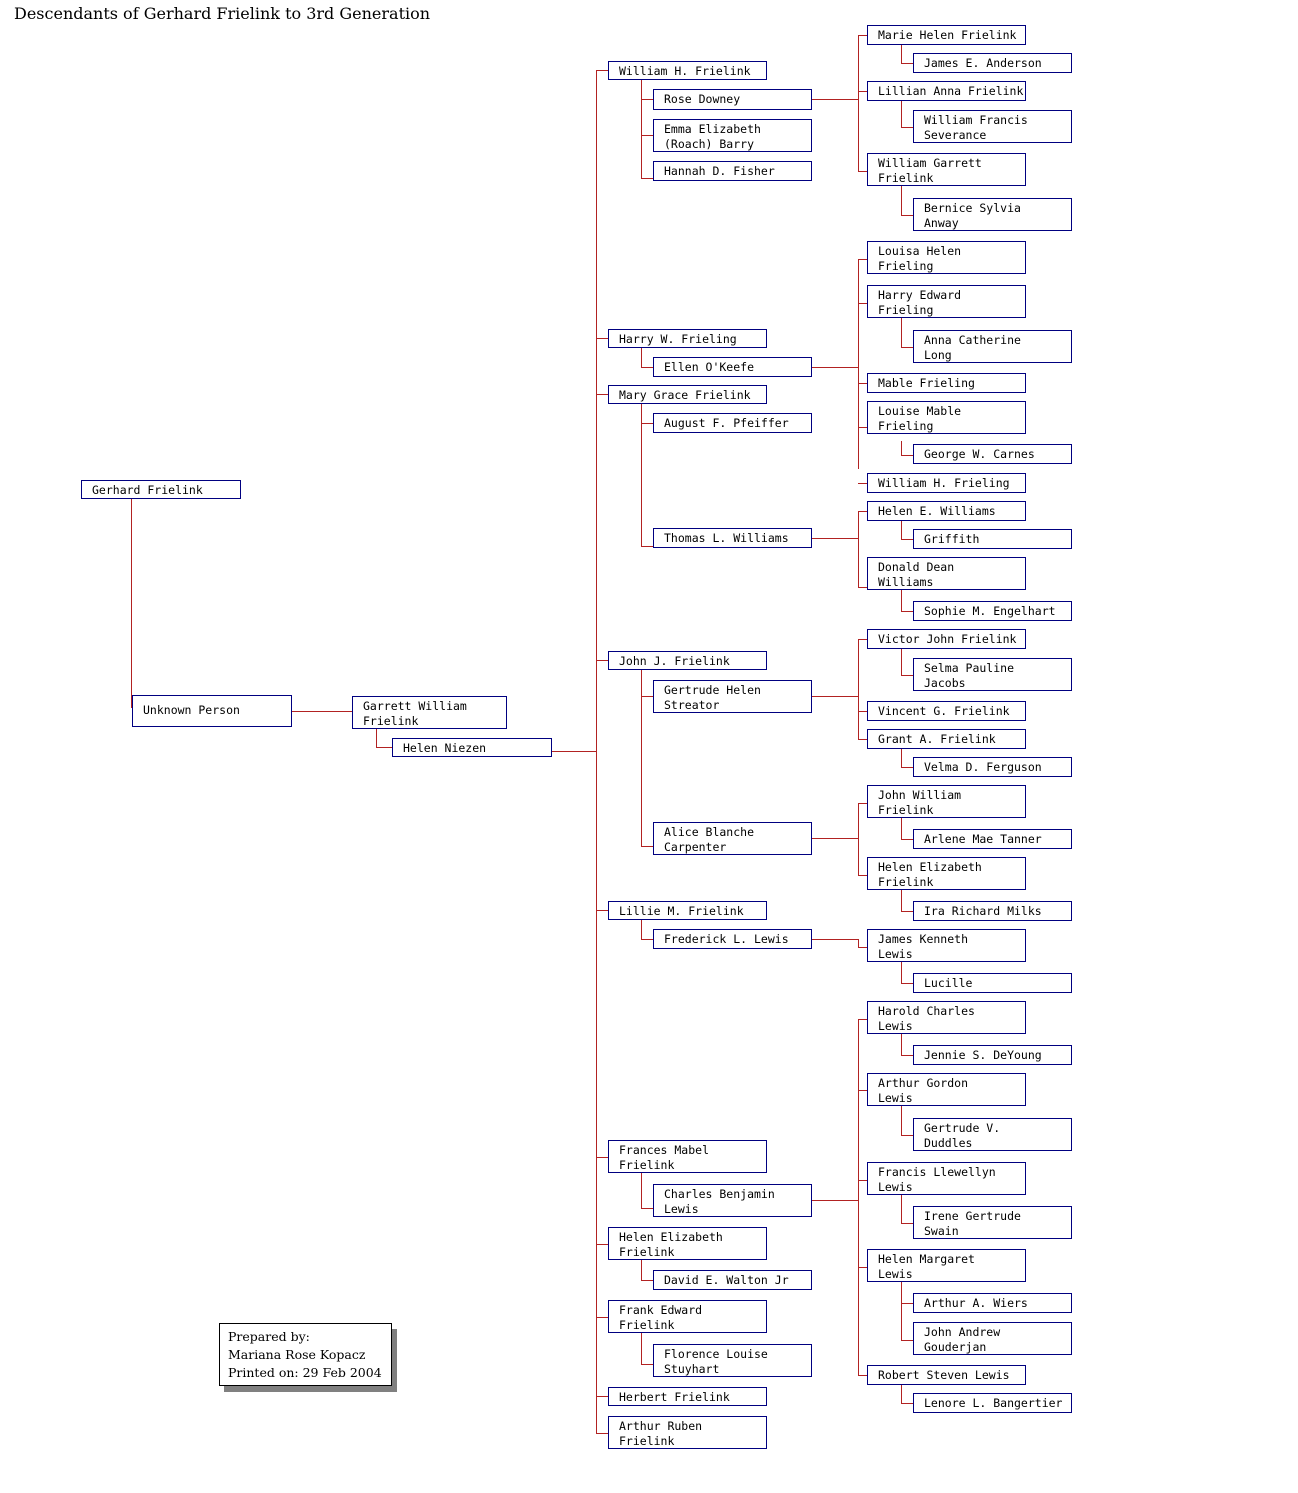 This screenshot has height=1493, width=1298. I want to click on spouse-box-bernice-sylvia-anway: Bernice Sylvia Anway, so click(992, 214).